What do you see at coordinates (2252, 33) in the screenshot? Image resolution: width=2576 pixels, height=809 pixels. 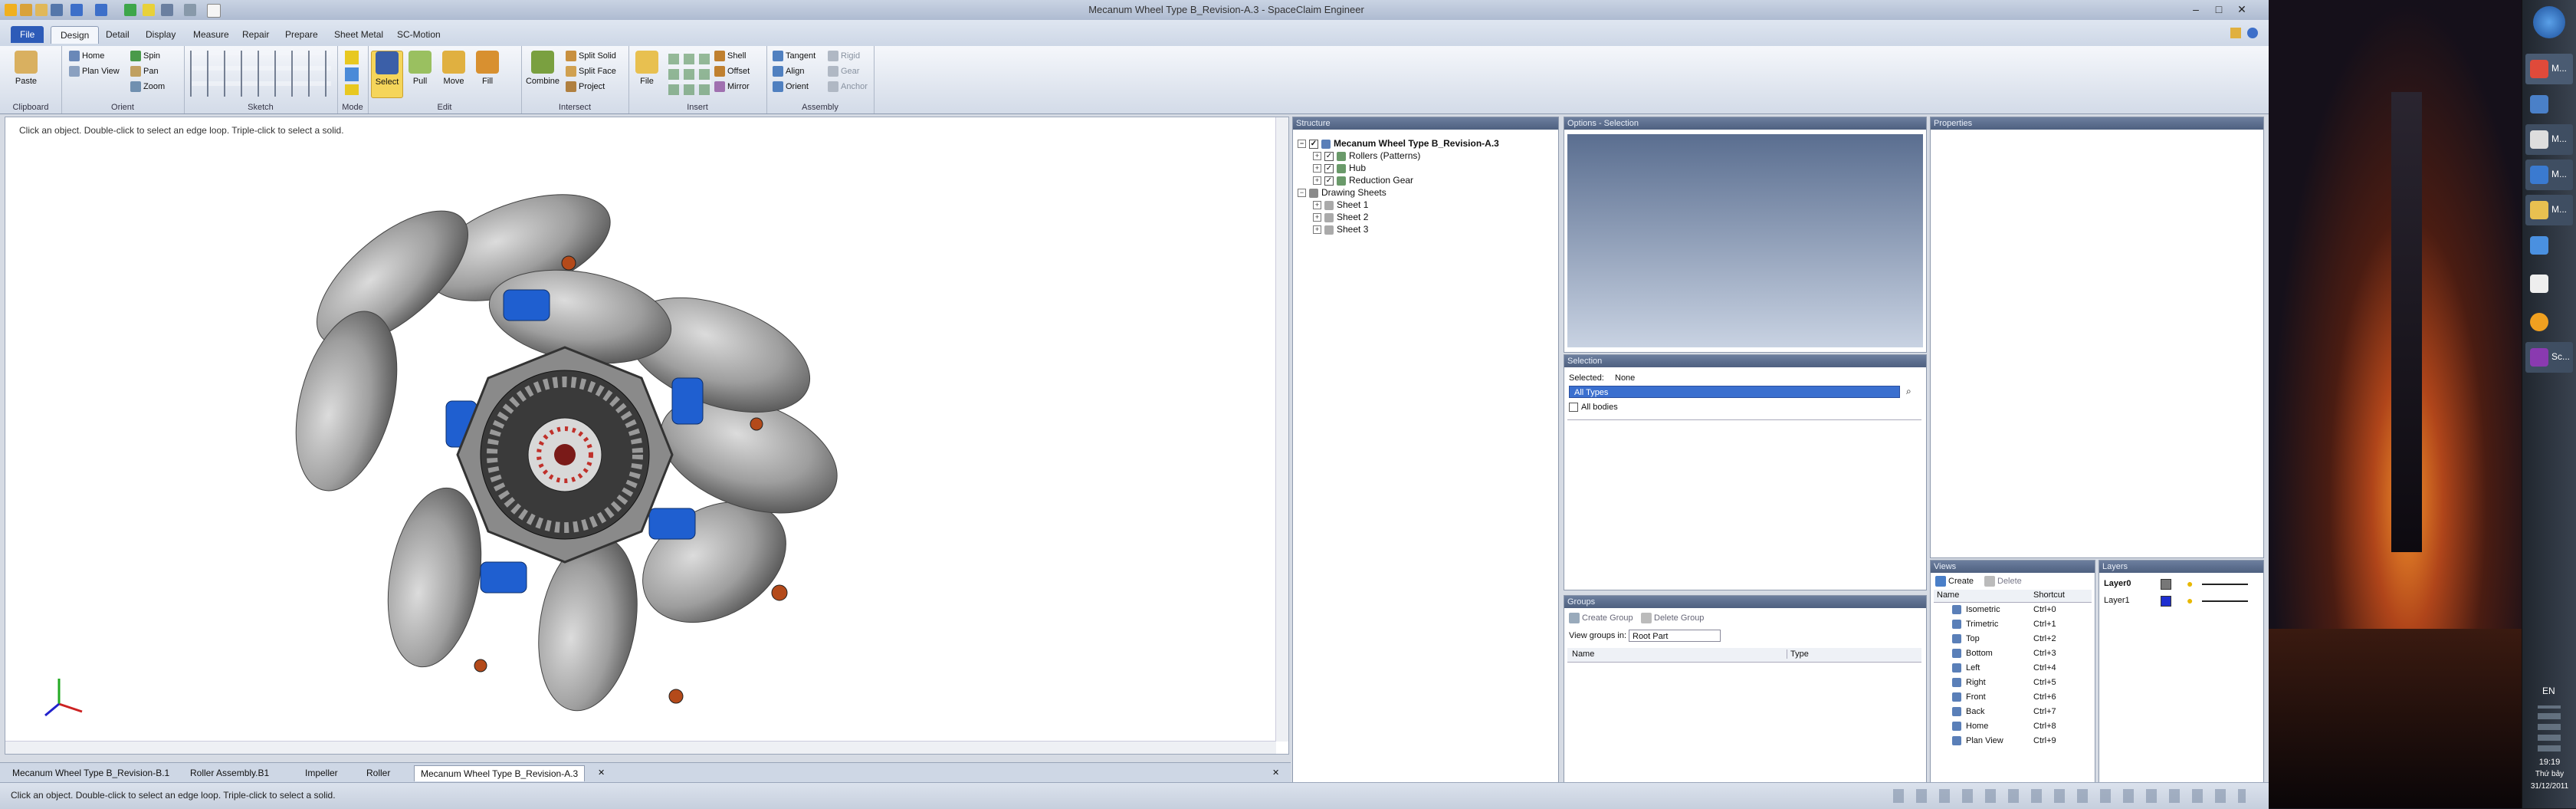 I see `help-icon` at bounding box center [2252, 33].